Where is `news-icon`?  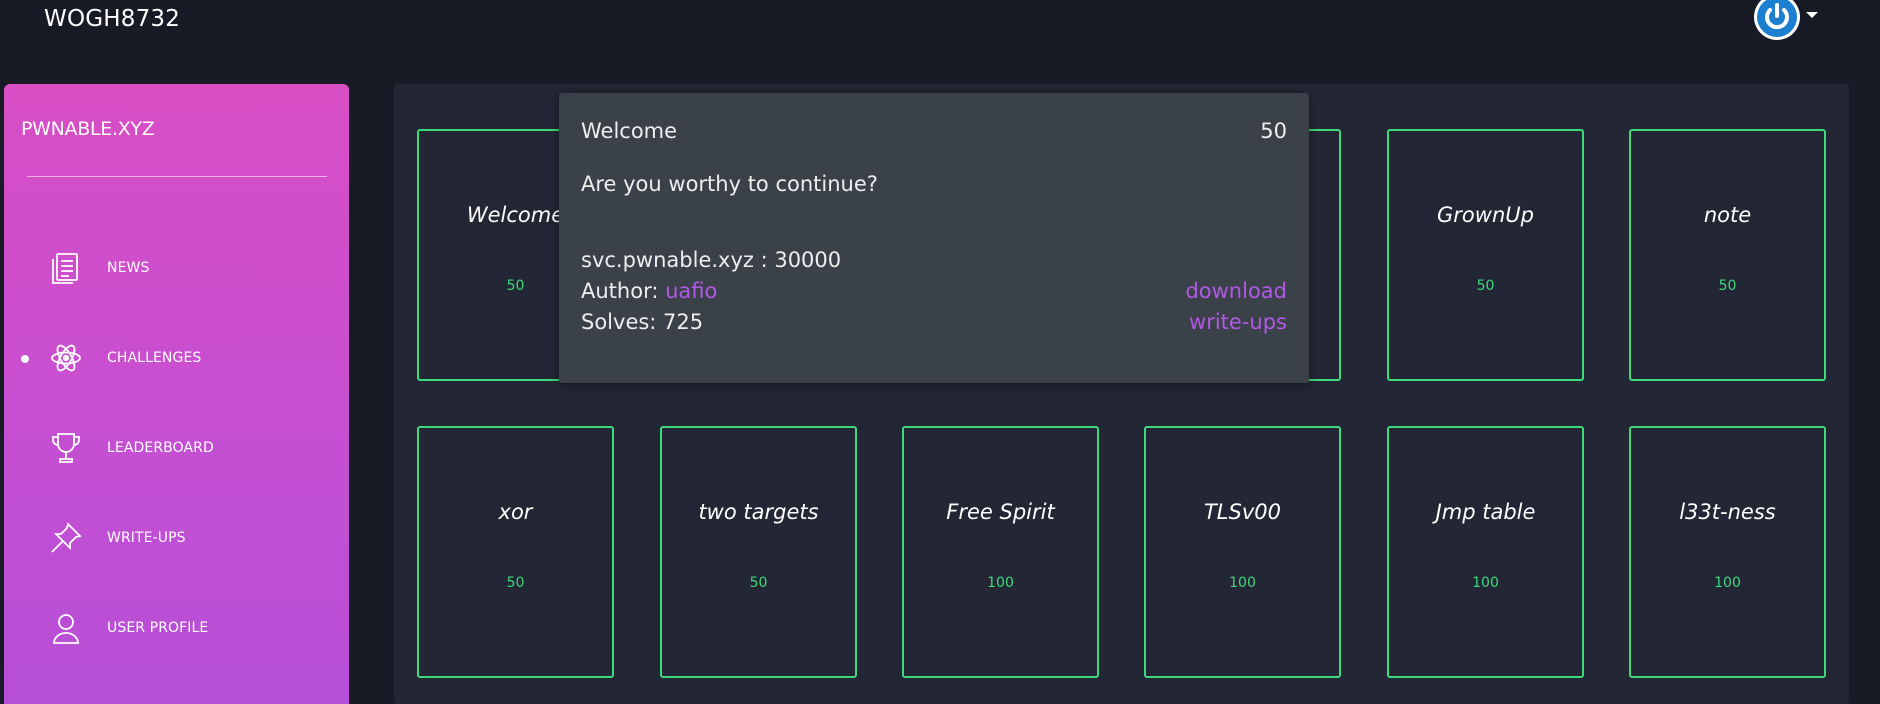 news-icon is located at coordinates (66, 268).